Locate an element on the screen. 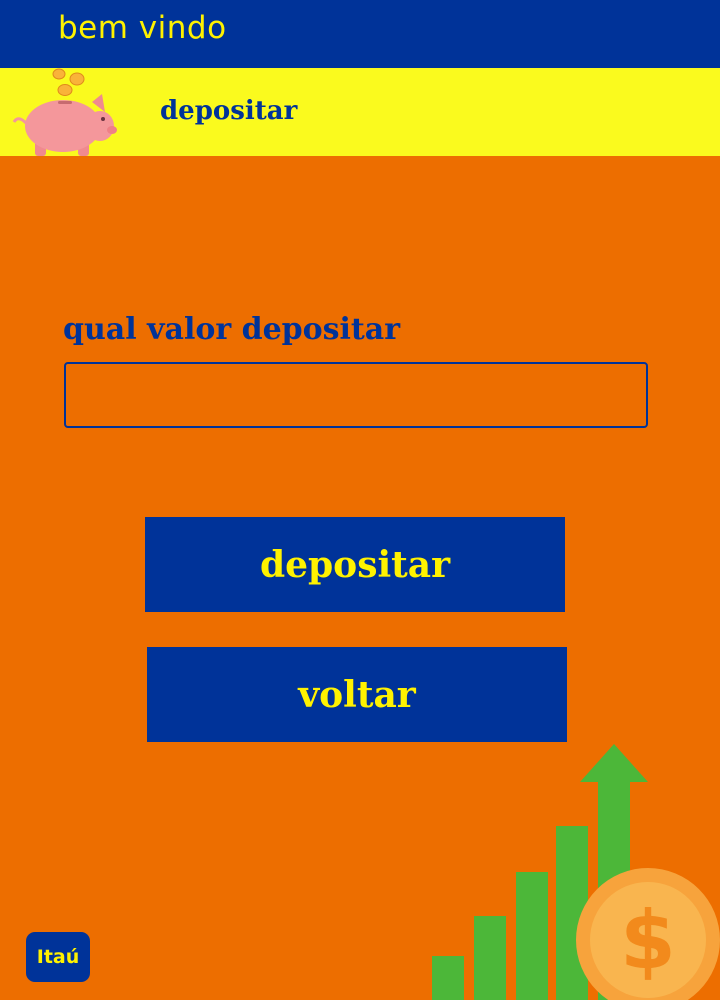 The image size is (720, 1000). back-button: voltar is located at coordinates (357, 694).